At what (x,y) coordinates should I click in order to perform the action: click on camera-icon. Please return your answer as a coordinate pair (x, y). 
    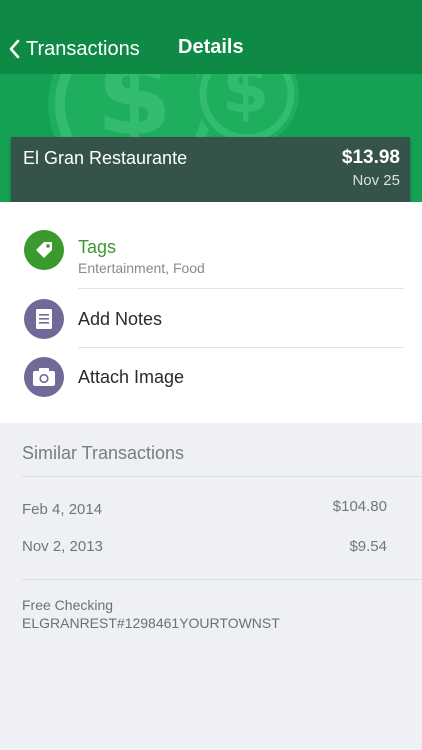
    Looking at the image, I should click on (44, 377).